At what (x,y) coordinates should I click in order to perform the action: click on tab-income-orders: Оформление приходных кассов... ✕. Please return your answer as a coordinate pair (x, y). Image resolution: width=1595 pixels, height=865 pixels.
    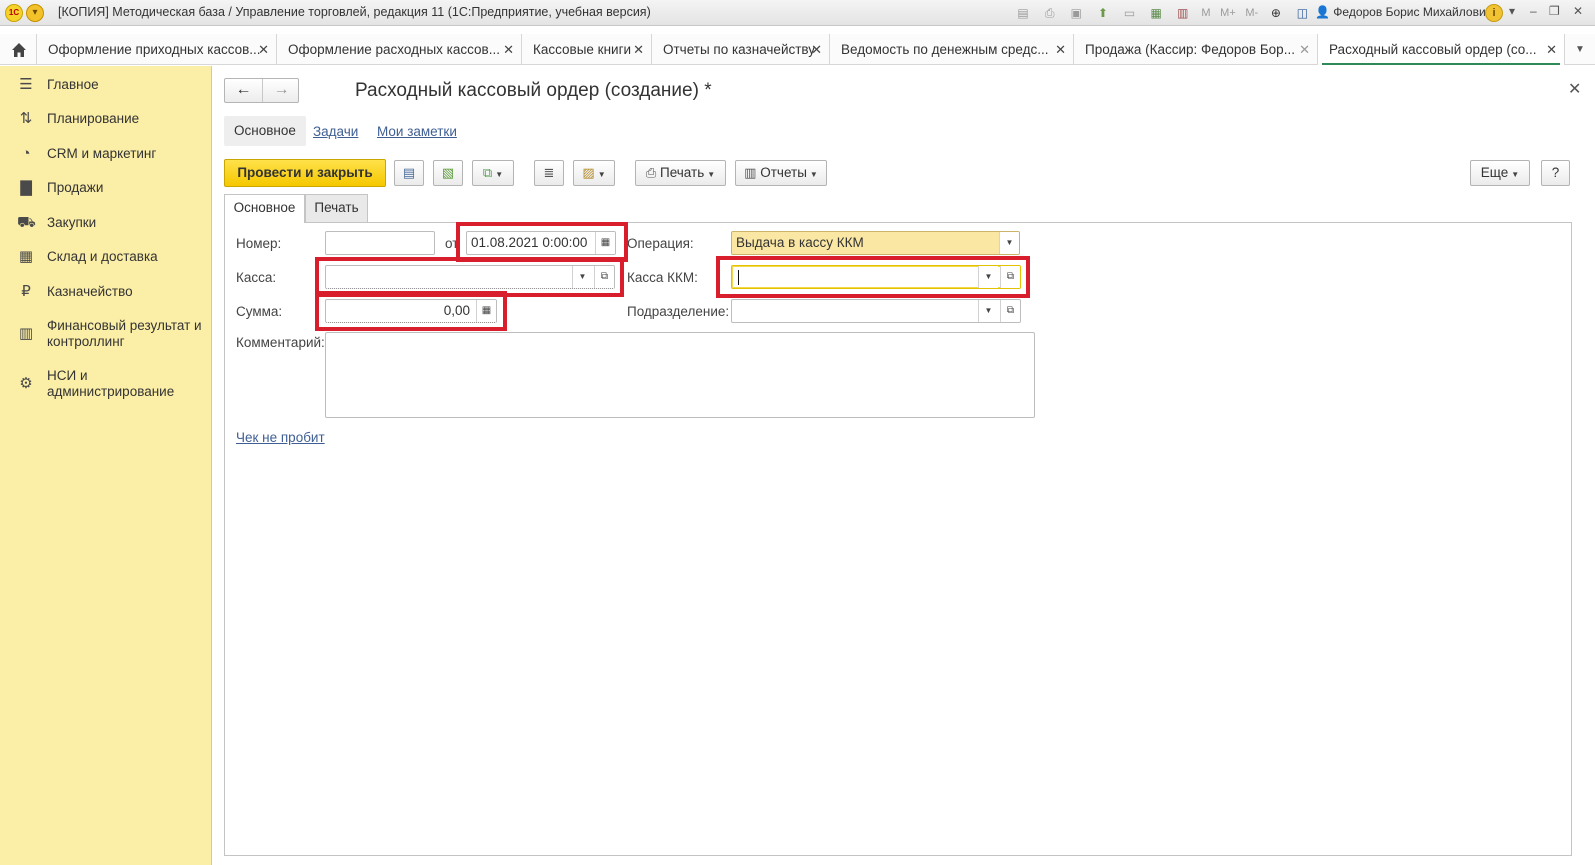
    Looking at the image, I should click on (157, 49).